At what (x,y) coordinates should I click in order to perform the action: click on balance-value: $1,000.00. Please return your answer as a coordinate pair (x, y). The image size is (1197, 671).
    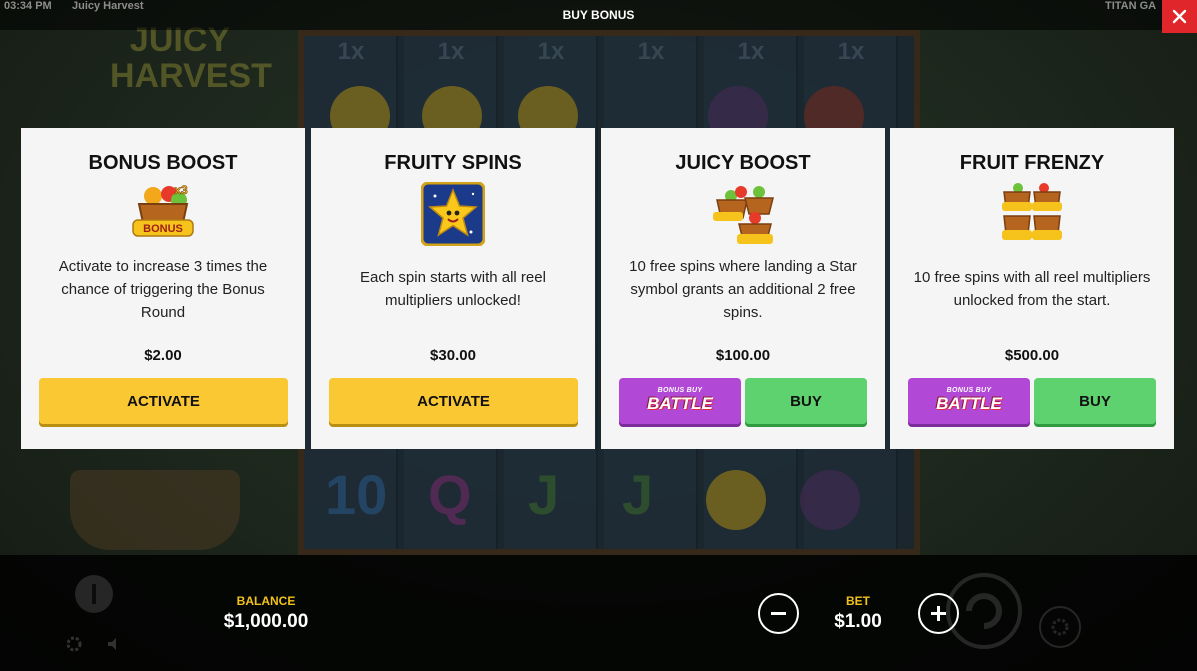
    Looking at the image, I should click on (266, 621).